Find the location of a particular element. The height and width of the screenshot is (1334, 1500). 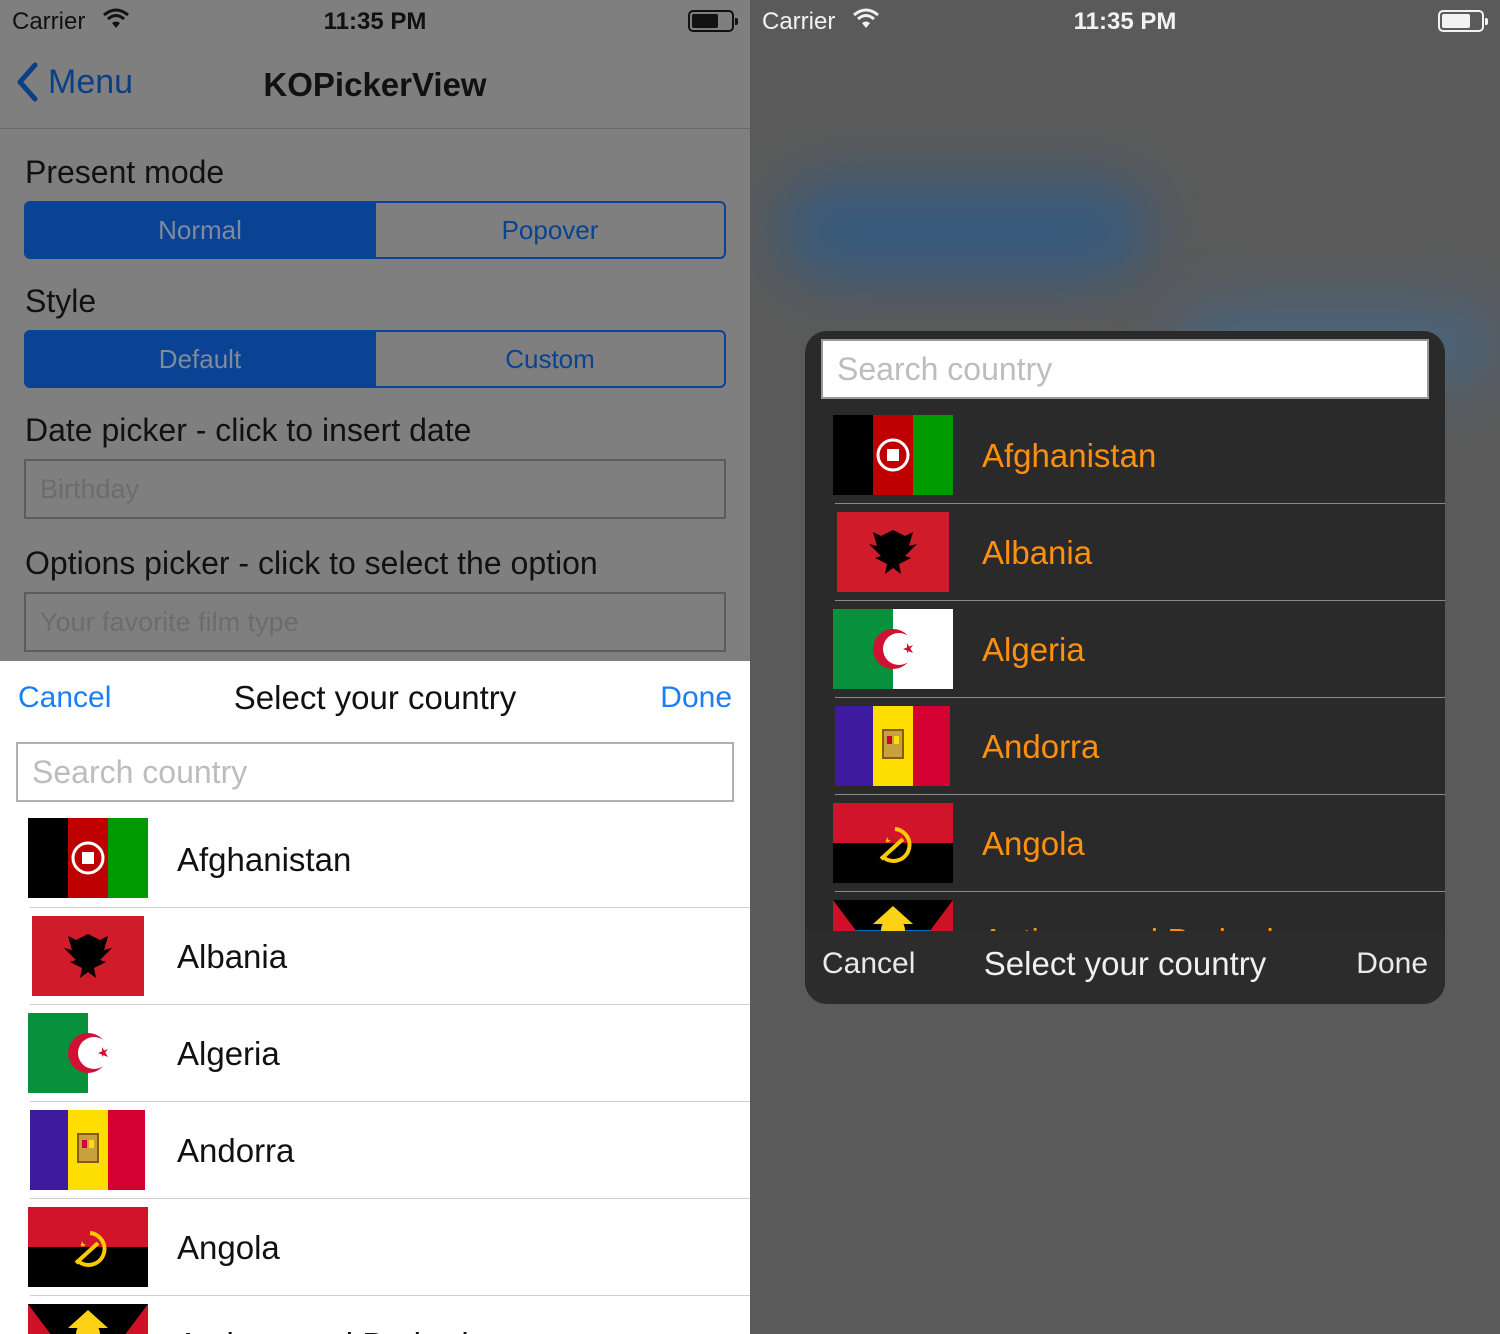

style-segmented-control: Default Custom is located at coordinates (375, 359).